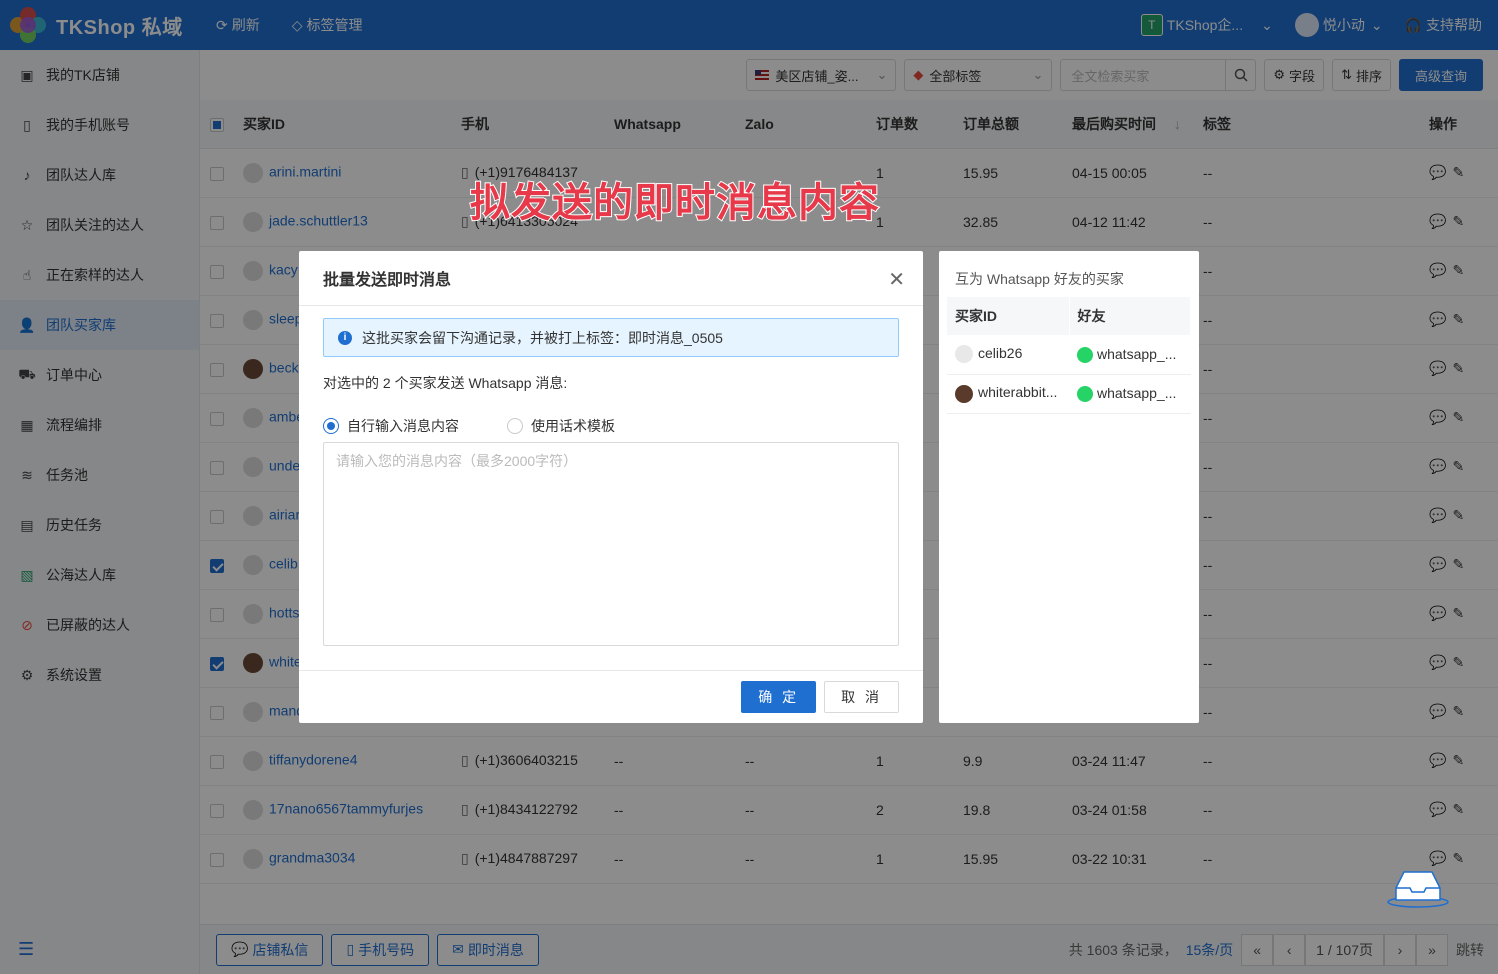 This screenshot has height=974, width=1498. I want to click on modal-title: 批量发送即时消息, so click(611, 278).